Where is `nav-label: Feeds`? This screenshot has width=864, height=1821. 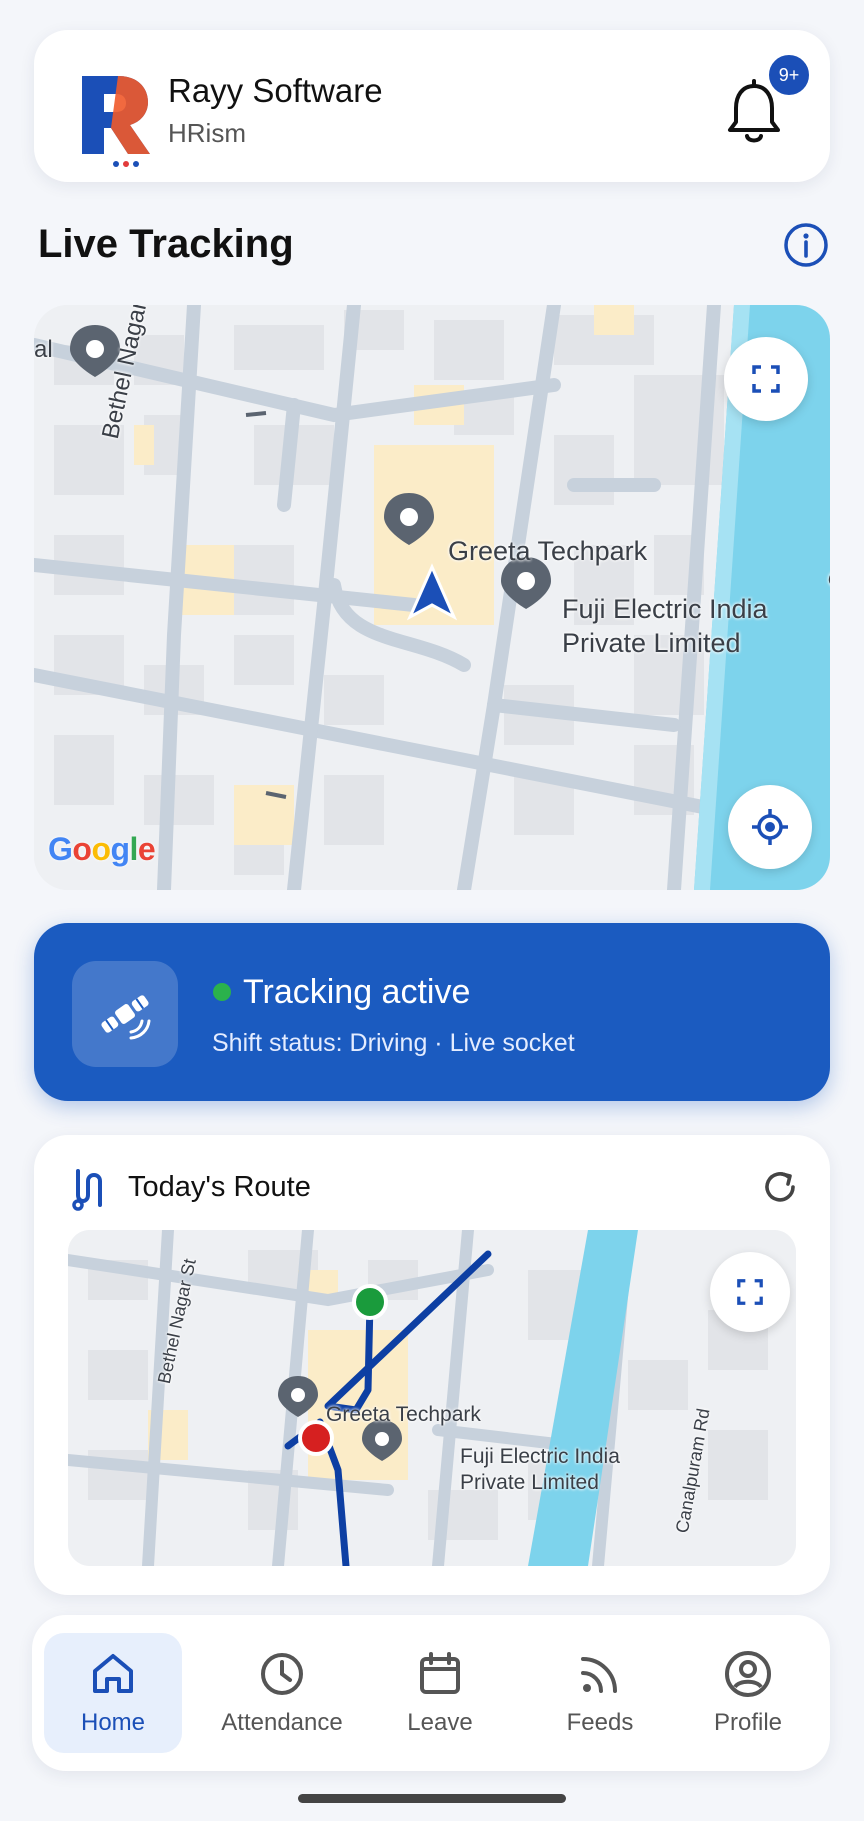 nav-label: Feeds is located at coordinates (600, 1722).